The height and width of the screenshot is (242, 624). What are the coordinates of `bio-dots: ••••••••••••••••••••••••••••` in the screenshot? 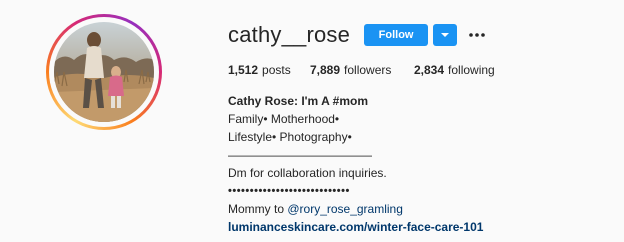 It's located at (289, 191).